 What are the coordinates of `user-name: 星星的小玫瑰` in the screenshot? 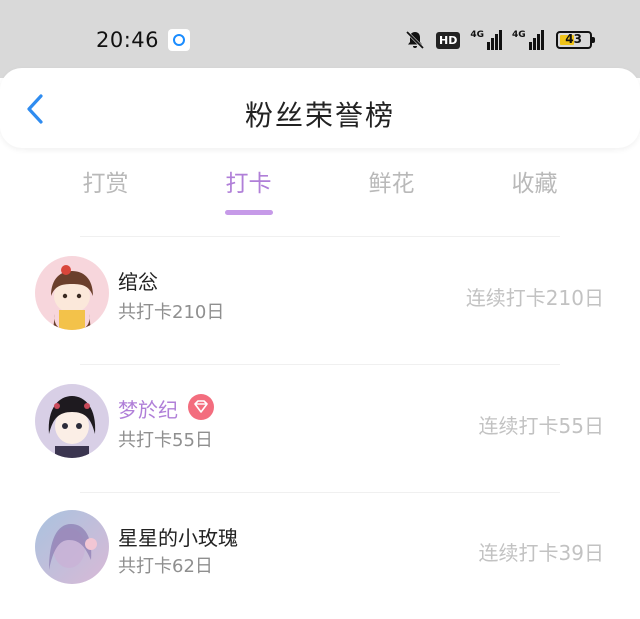 It's located at (178, 538).